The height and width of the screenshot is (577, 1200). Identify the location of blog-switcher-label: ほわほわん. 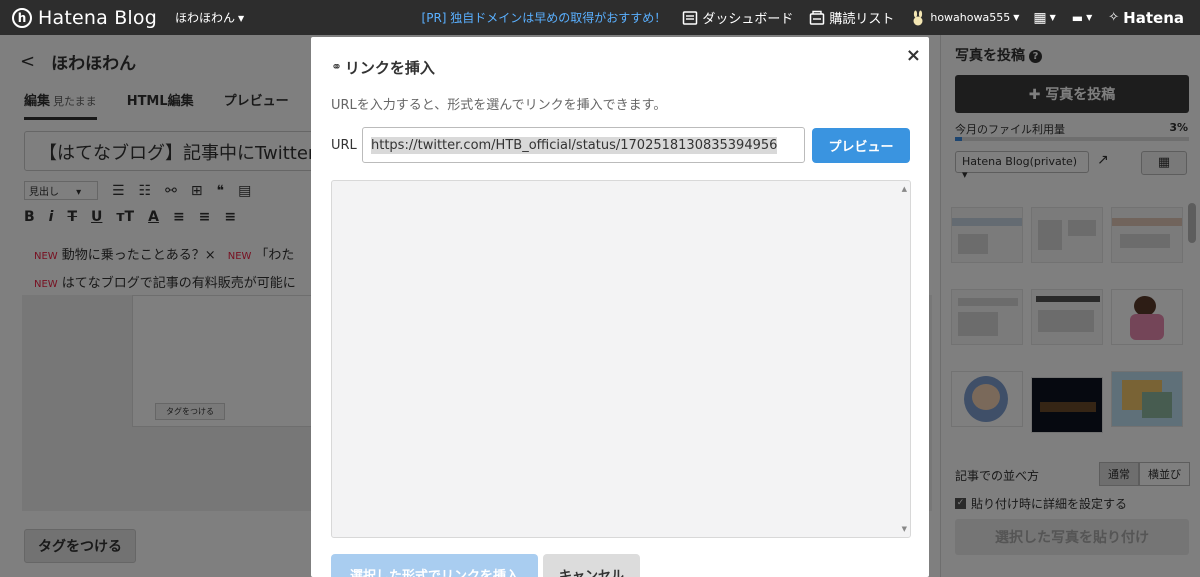
(205, 18).